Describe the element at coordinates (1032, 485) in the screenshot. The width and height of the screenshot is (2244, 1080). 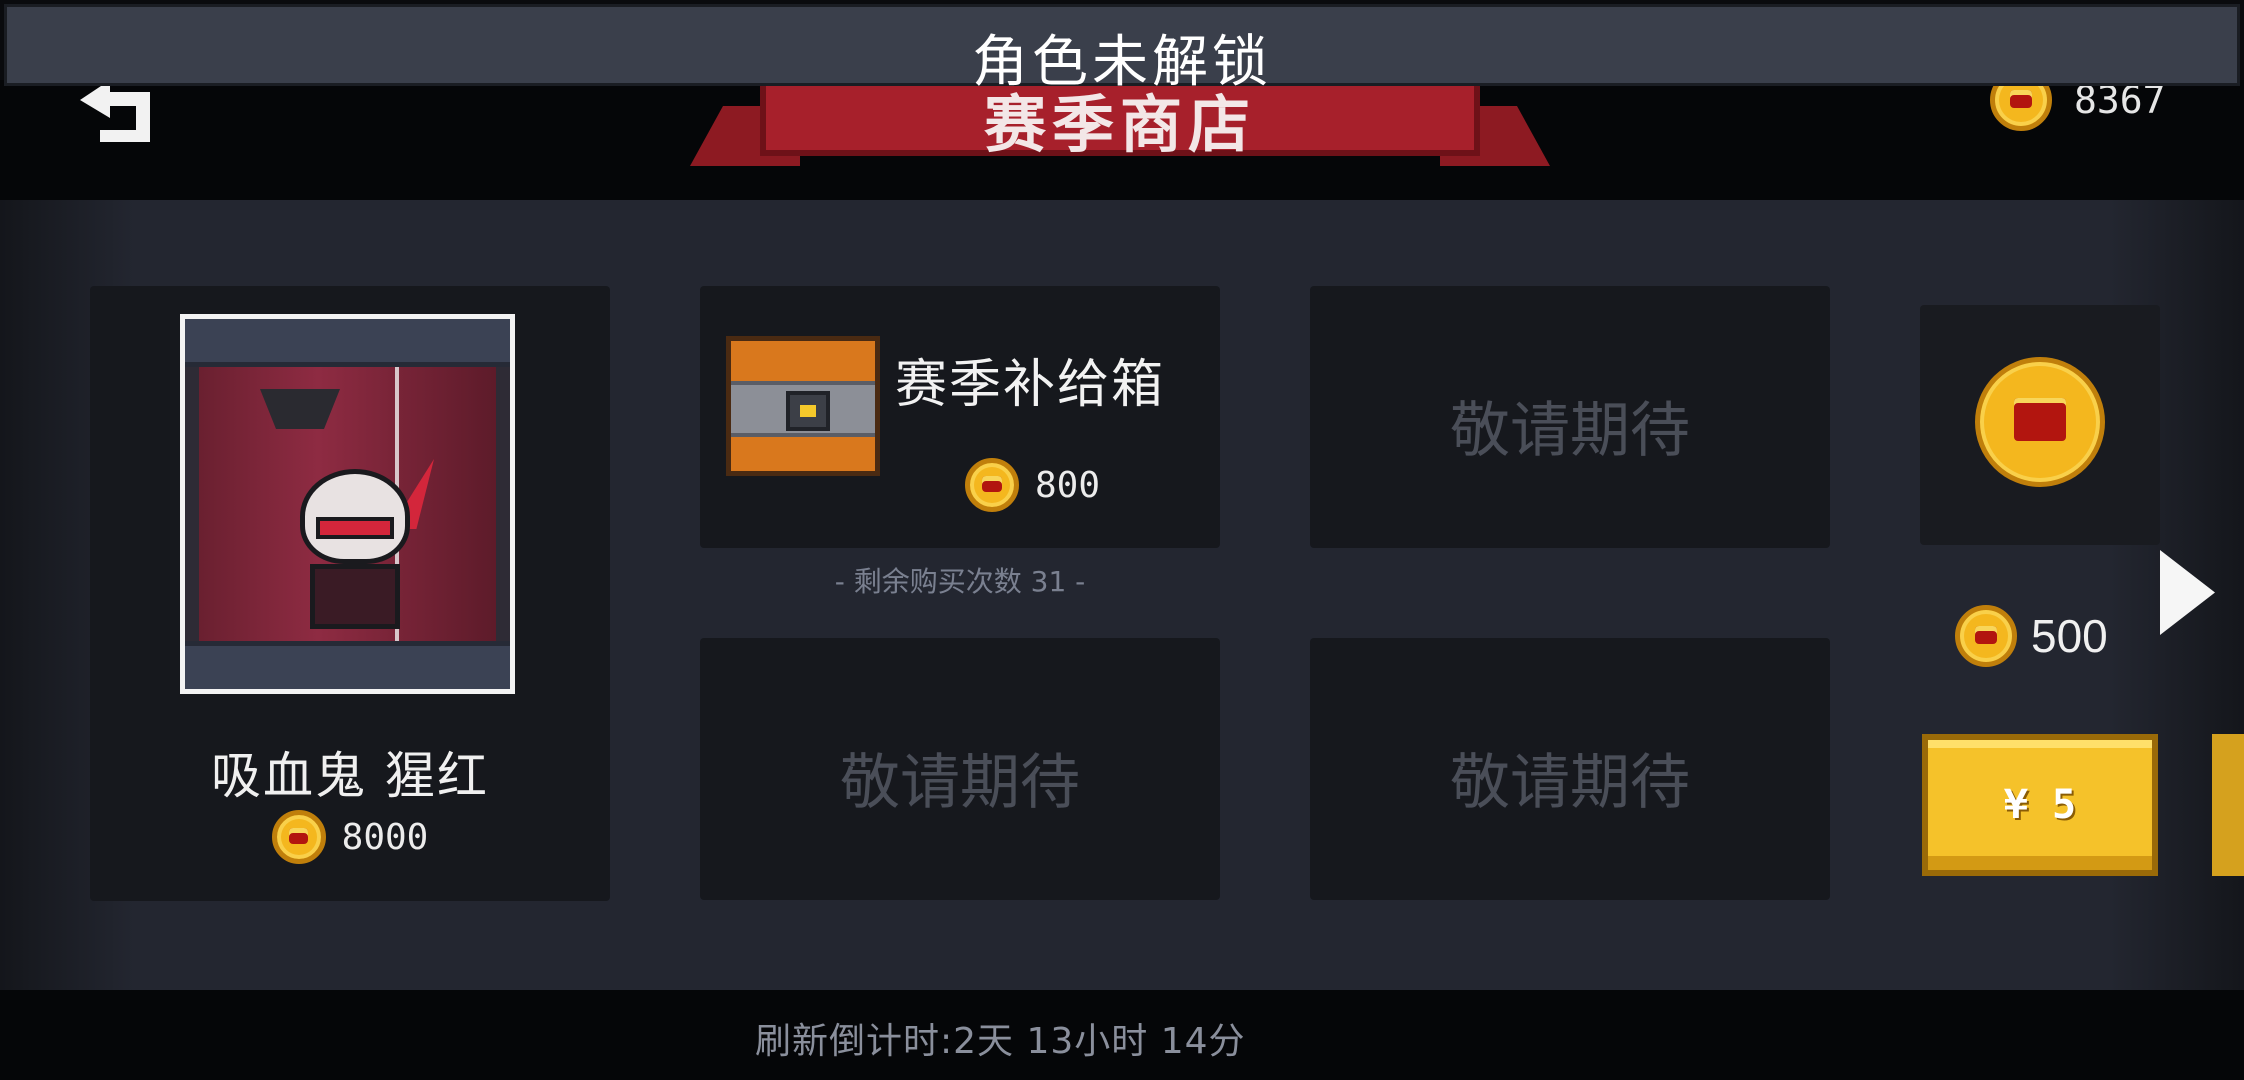
I see `supply-box-price: 800` at that location.